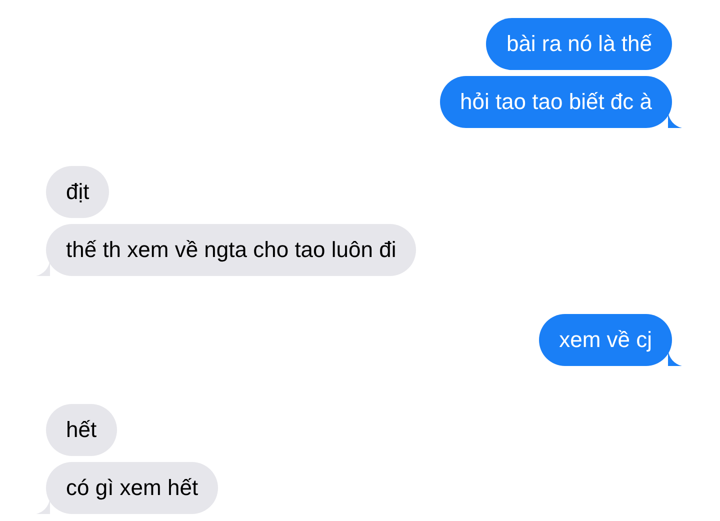 This screenshot has height=521, width=720. Describe the element at coordinates (556, 102) in the screenshot. I see `sent-message-bubble: hỏi tao tao biết đc à` at that location.